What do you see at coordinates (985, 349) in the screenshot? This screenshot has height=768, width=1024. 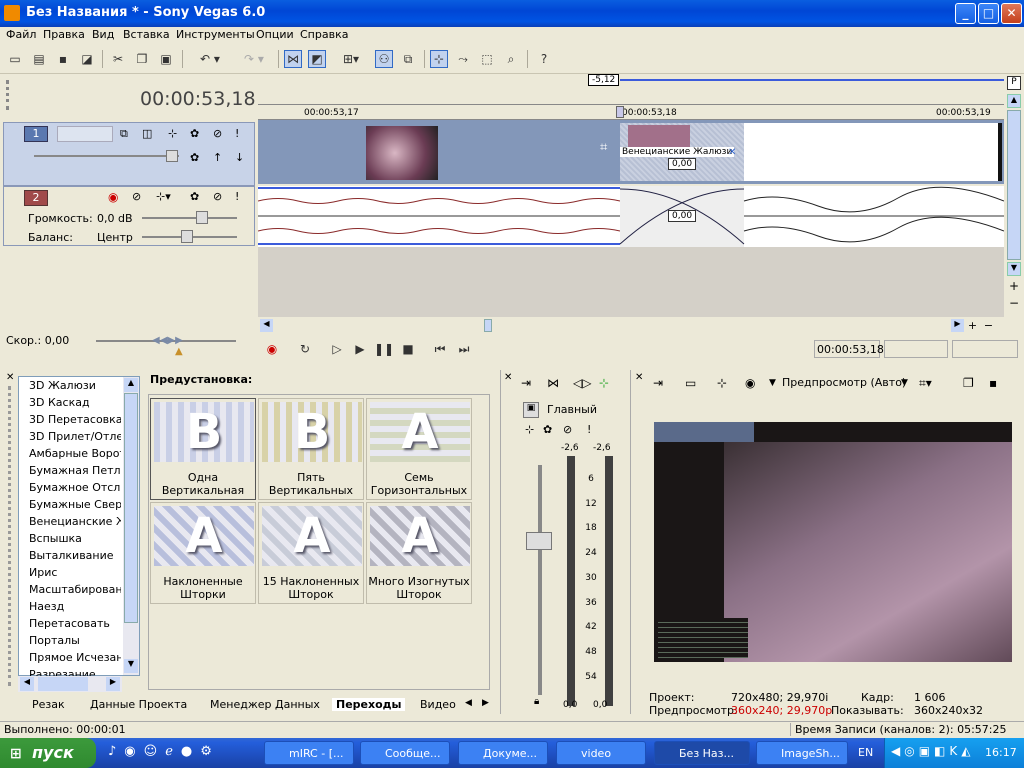 I see `selection-length-field` at bounding box center [985, 349].